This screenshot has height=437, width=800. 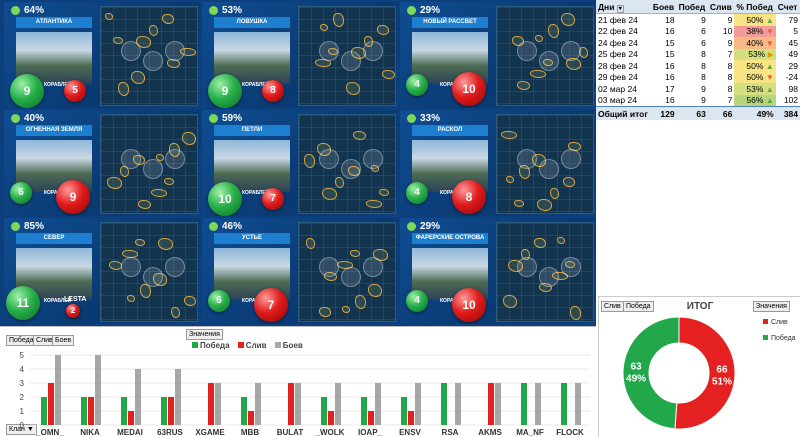 I want to click on losses-ball: 2, so click(x=73, y=311).